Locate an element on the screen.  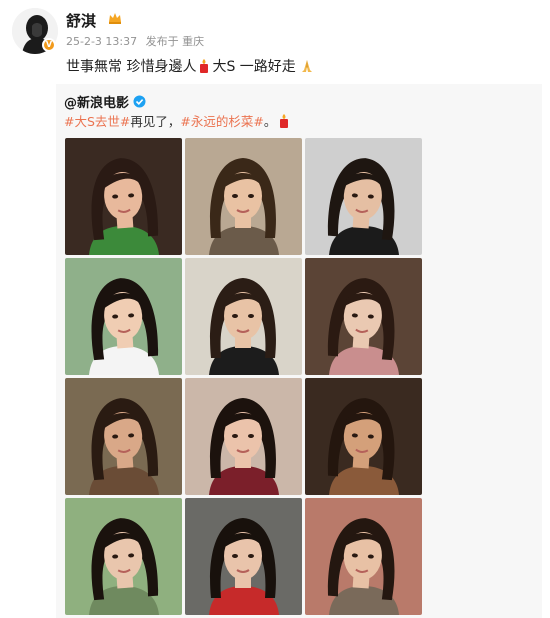
post-source: 发布于 重庆 is located at coordinates (175, 41).